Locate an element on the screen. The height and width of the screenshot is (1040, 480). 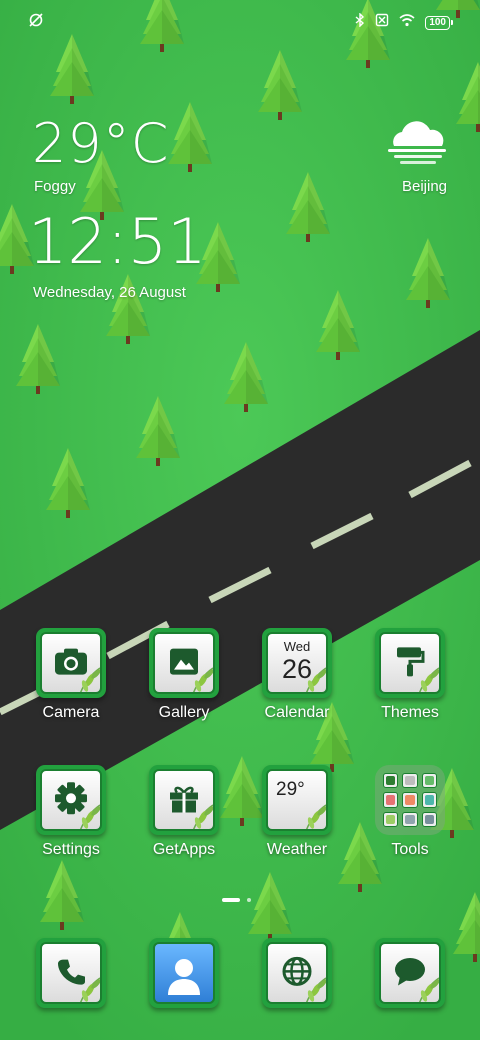
app-settings: Settings is located at coordinates (71, 812).